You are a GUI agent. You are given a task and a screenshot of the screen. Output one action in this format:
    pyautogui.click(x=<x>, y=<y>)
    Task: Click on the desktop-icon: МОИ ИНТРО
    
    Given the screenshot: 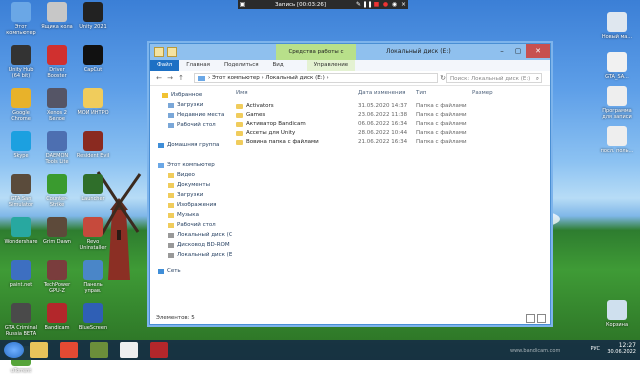 What is the action you would take?
    pyautogui.click(x=93, y=102)
    